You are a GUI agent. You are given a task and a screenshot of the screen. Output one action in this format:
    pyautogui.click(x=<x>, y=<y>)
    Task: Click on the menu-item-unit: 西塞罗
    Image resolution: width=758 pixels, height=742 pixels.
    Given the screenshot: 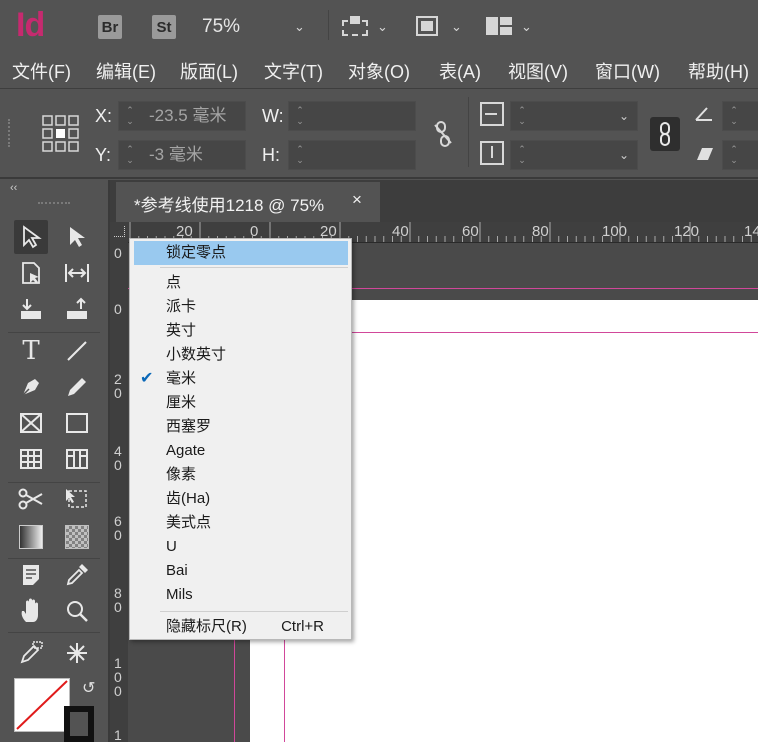 What is the action you would take?
    pyautogui.click(x=241, y=427)
    